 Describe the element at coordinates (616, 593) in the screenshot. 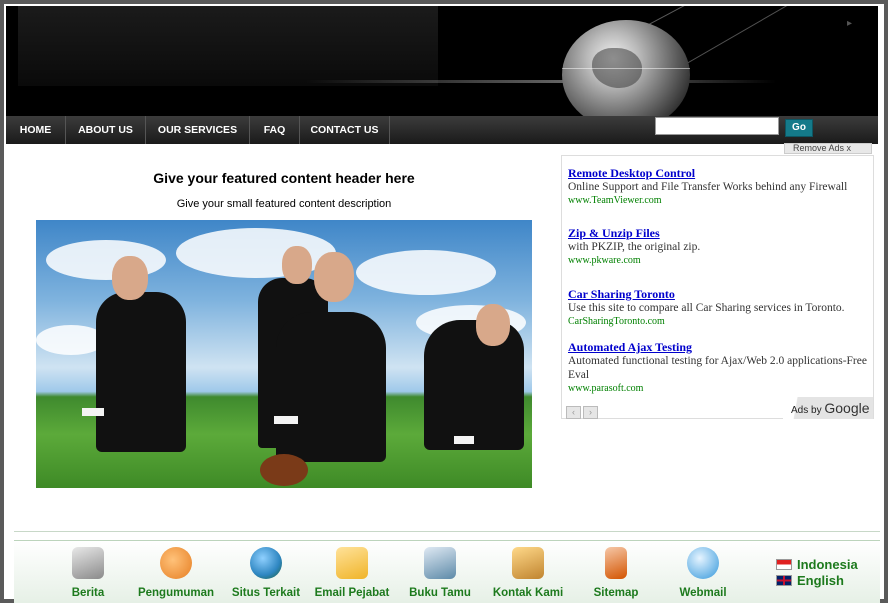

I see `footer-label: Sitemap` at that location.